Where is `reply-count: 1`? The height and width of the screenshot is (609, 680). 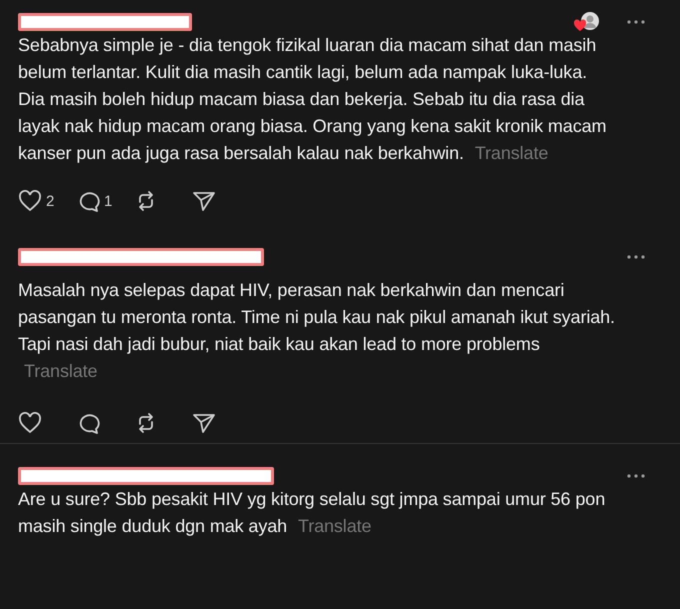 reply-count: 1 is located at coordinates (108, 201).